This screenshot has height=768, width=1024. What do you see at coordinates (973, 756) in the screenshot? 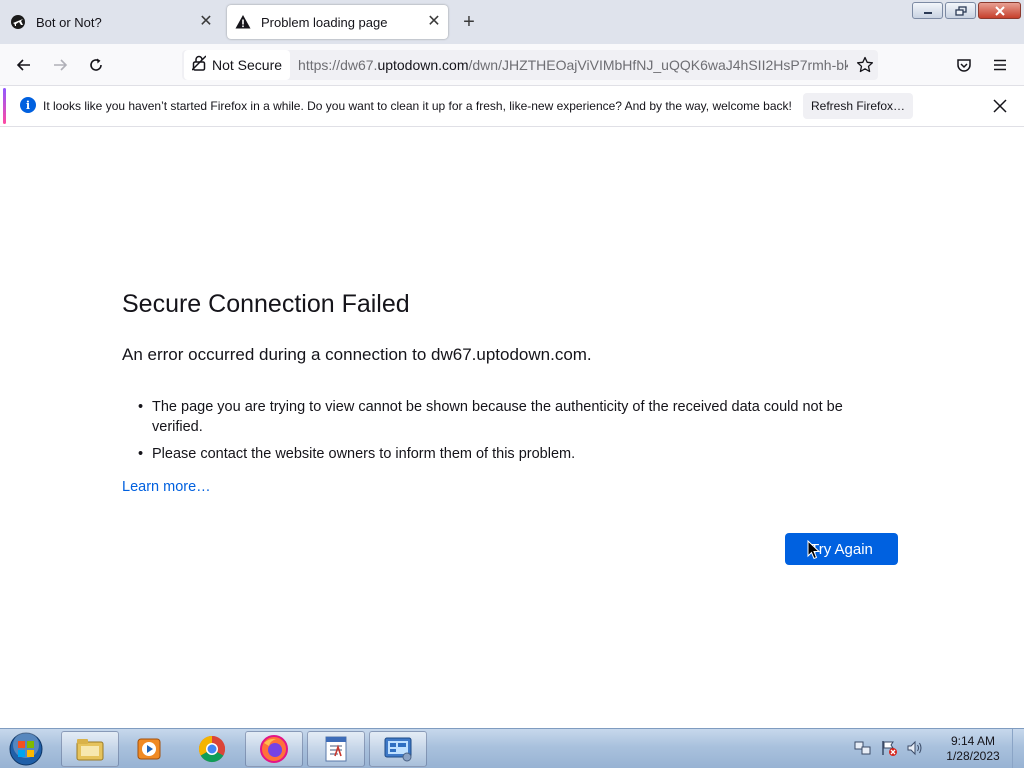
I see `clock-date: 1/28/2023` at bounding box center [973, 756].